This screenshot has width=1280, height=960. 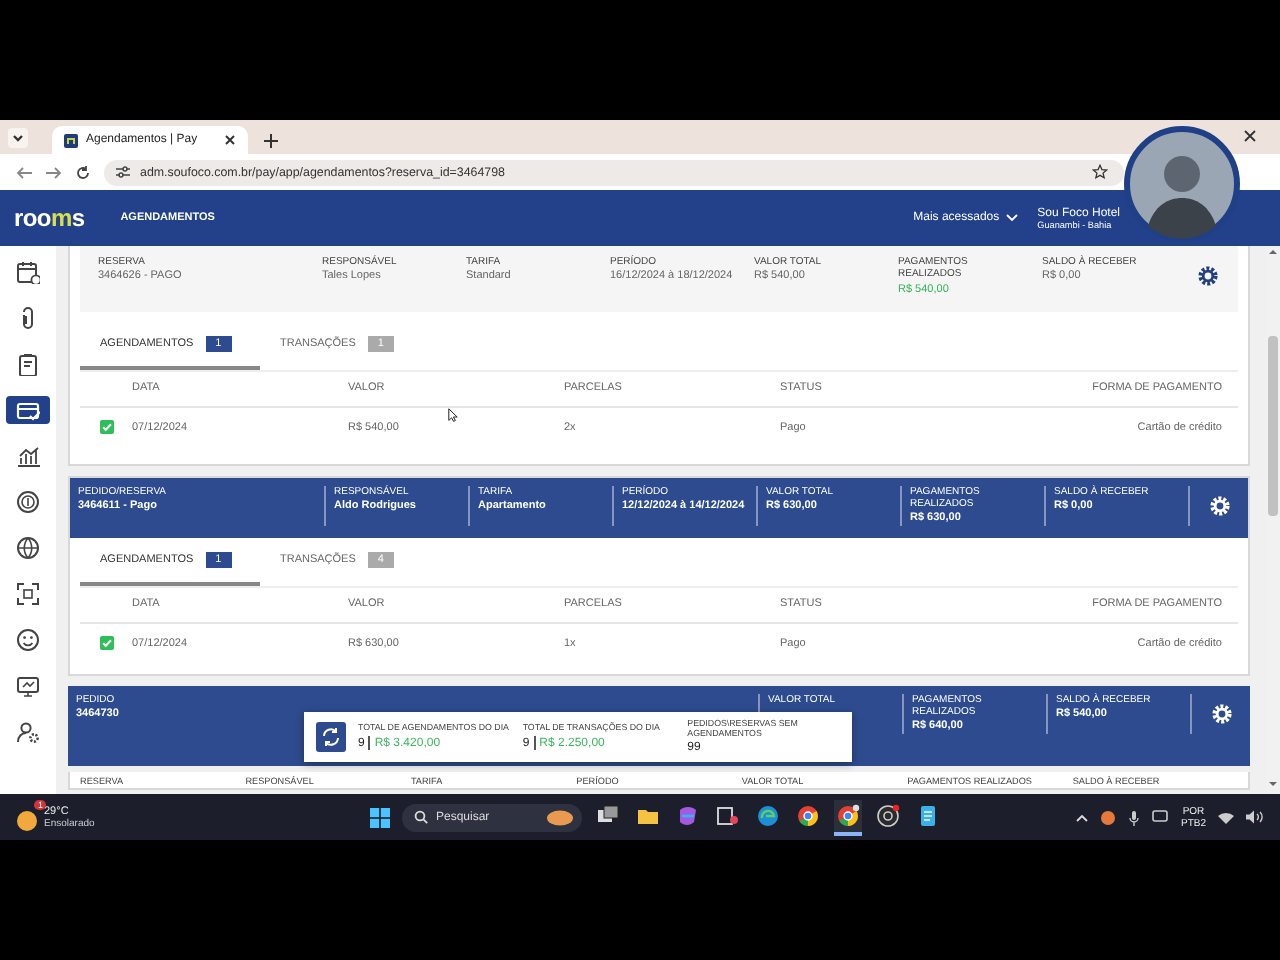 I want to click on taskbar-app, so click(x=848, y=817).